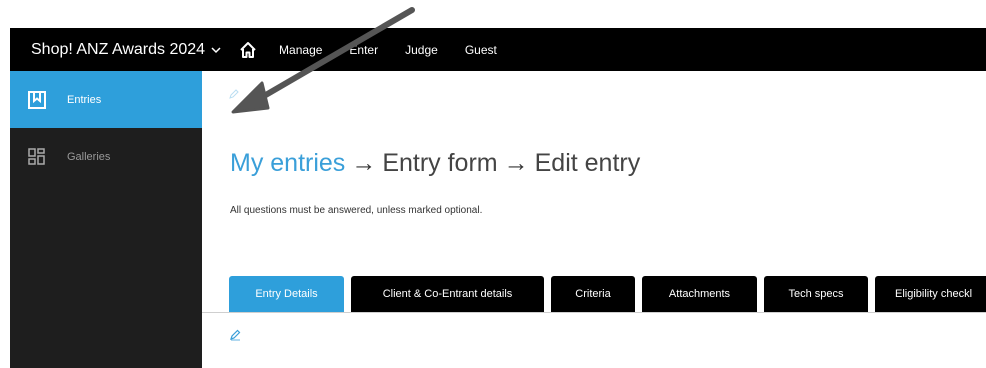 The image size is (986, 368). Describe the element at coordinates (300, 50) in the screenshot. I see `nav-manage: Manage` at that location.